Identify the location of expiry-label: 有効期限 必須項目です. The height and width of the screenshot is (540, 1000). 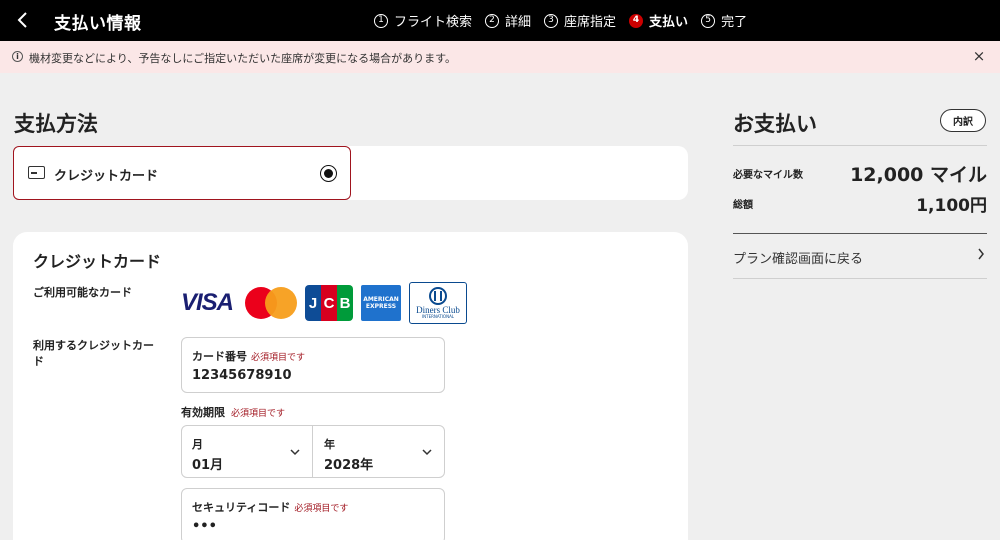
(233, 412).